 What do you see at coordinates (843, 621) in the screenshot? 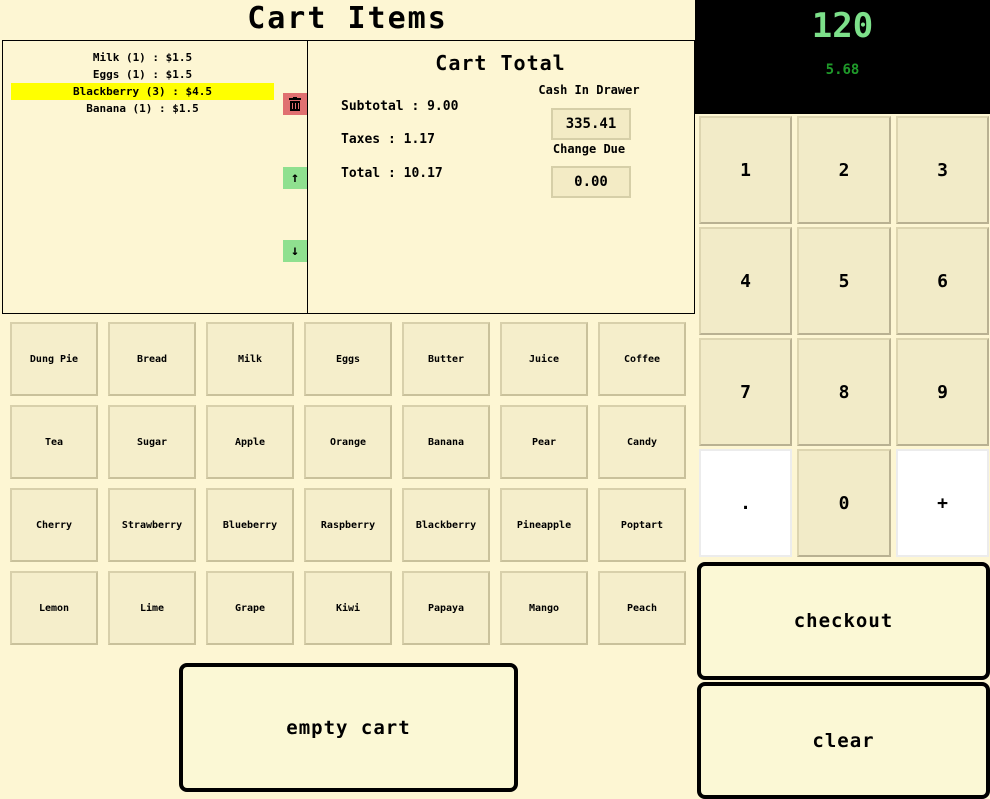
I see `checkout-button: checkout` at bounding box center [843, 621].